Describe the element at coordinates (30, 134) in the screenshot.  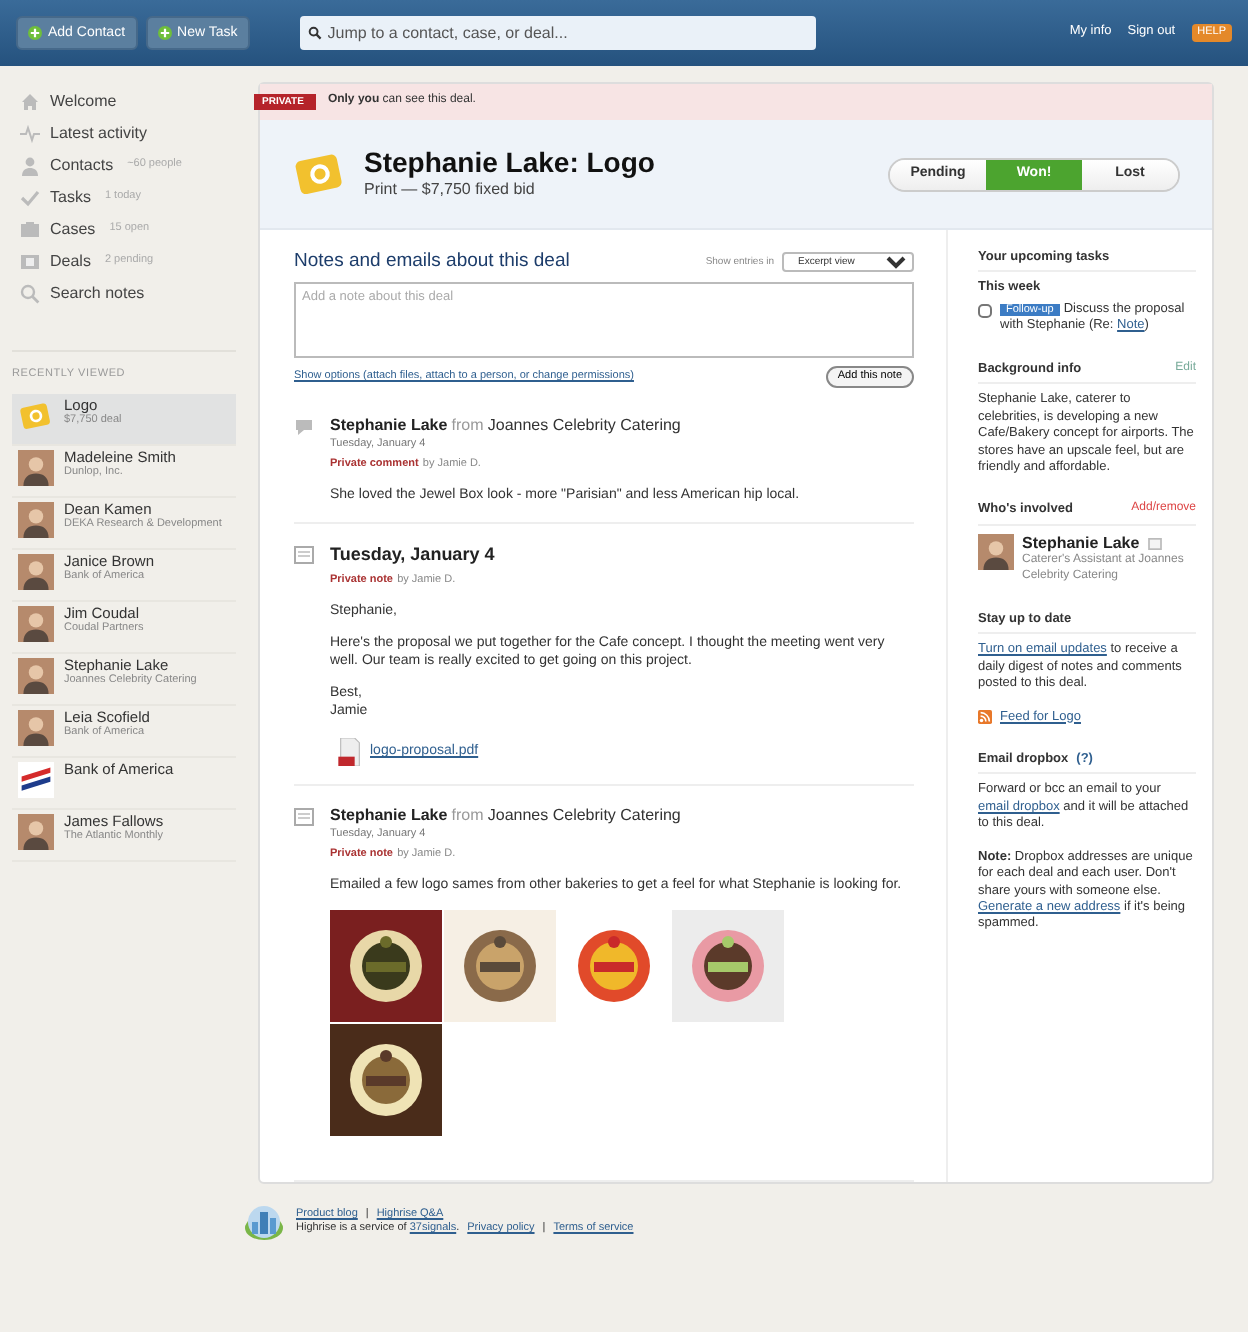
I see `pulse-icon` at that location.